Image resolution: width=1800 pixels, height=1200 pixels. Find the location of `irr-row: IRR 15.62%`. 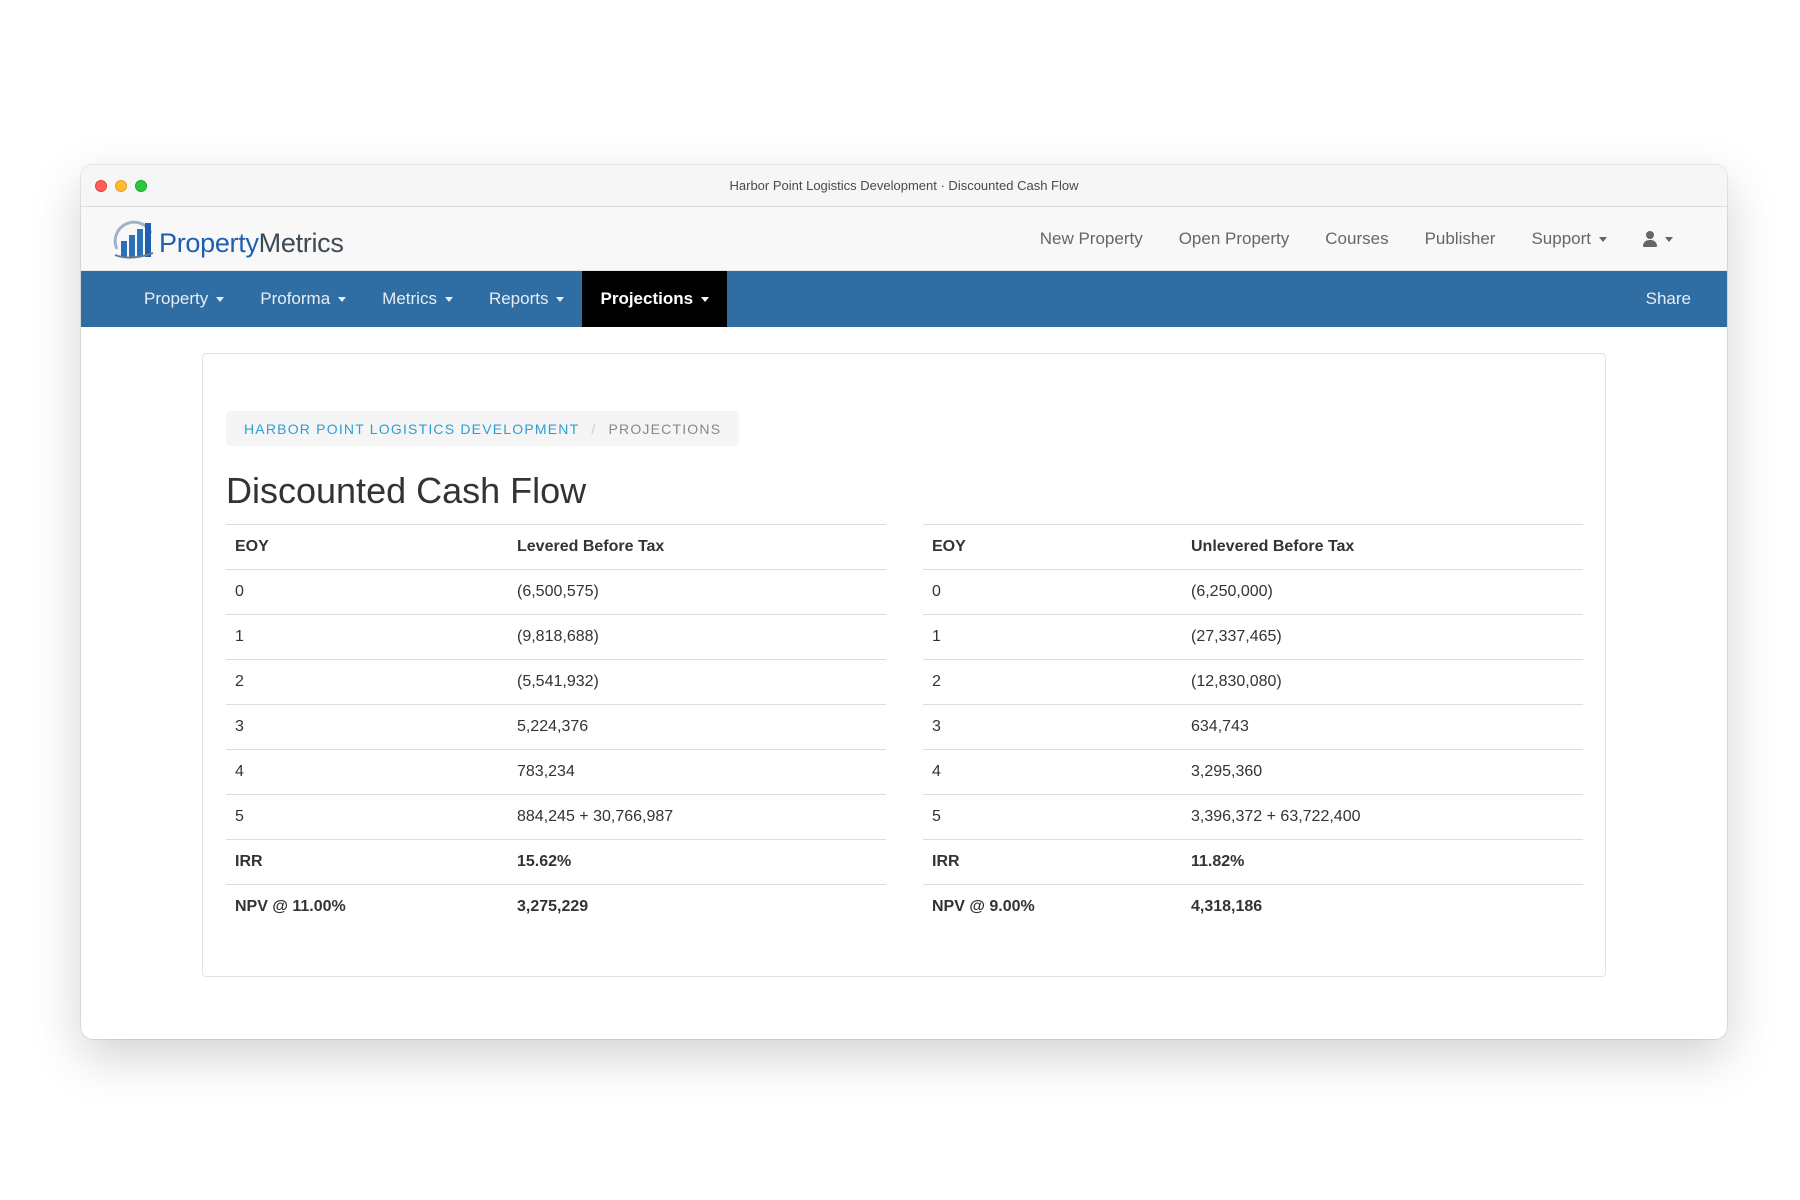

irr-row: IRR 15.62% is located at coordinates (556, 862).